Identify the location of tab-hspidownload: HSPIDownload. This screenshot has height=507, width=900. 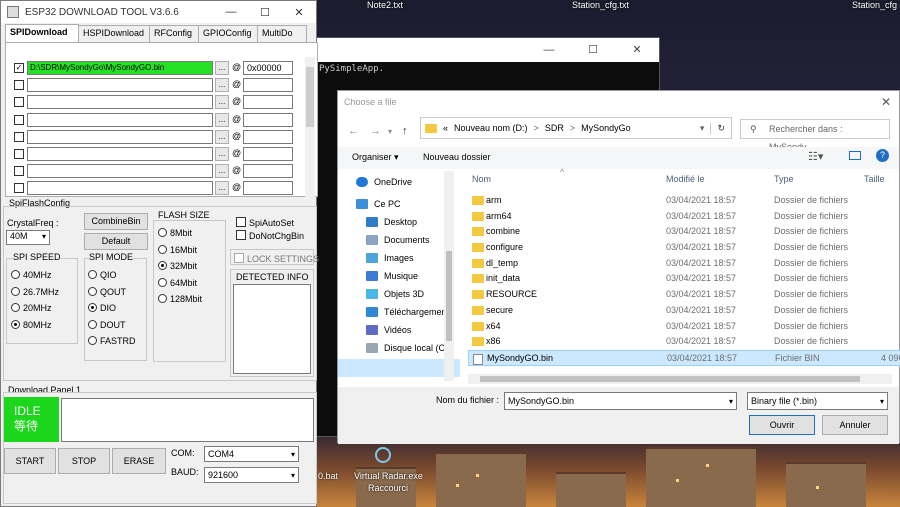
(114, 33).